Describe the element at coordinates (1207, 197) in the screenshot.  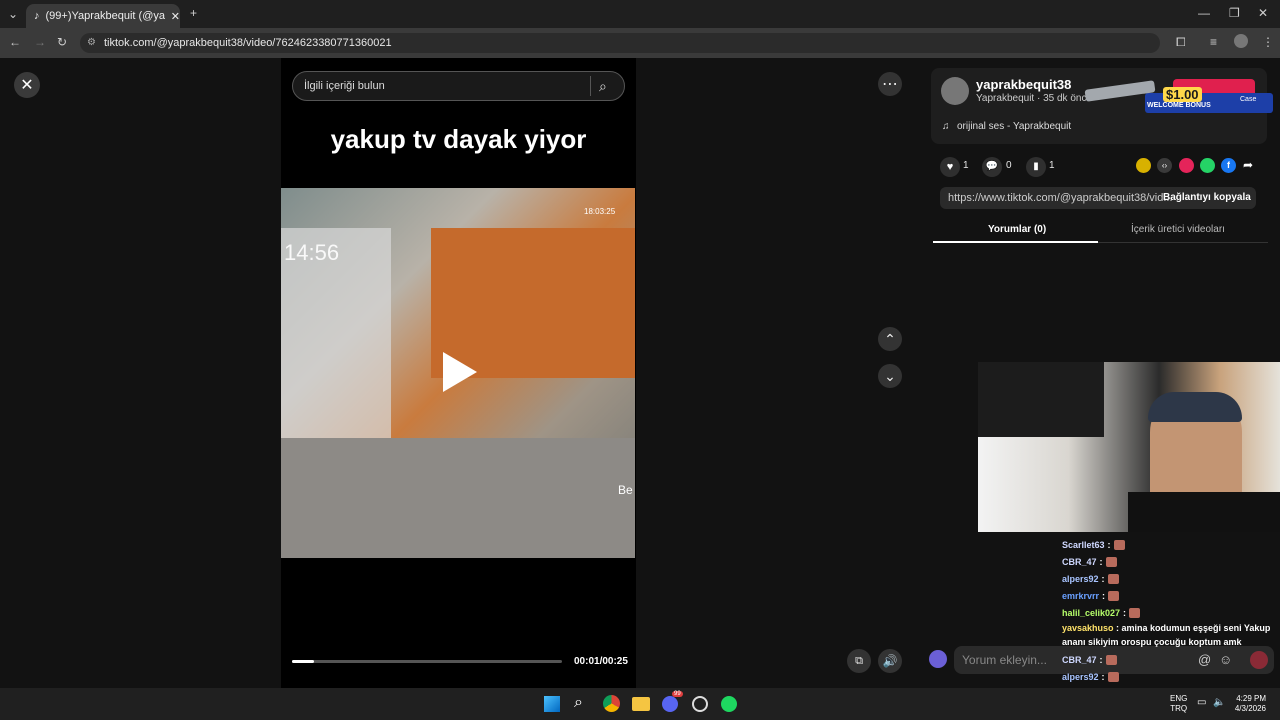
I see `copy-link-button: Bağlantıyı kopyala` at that location.